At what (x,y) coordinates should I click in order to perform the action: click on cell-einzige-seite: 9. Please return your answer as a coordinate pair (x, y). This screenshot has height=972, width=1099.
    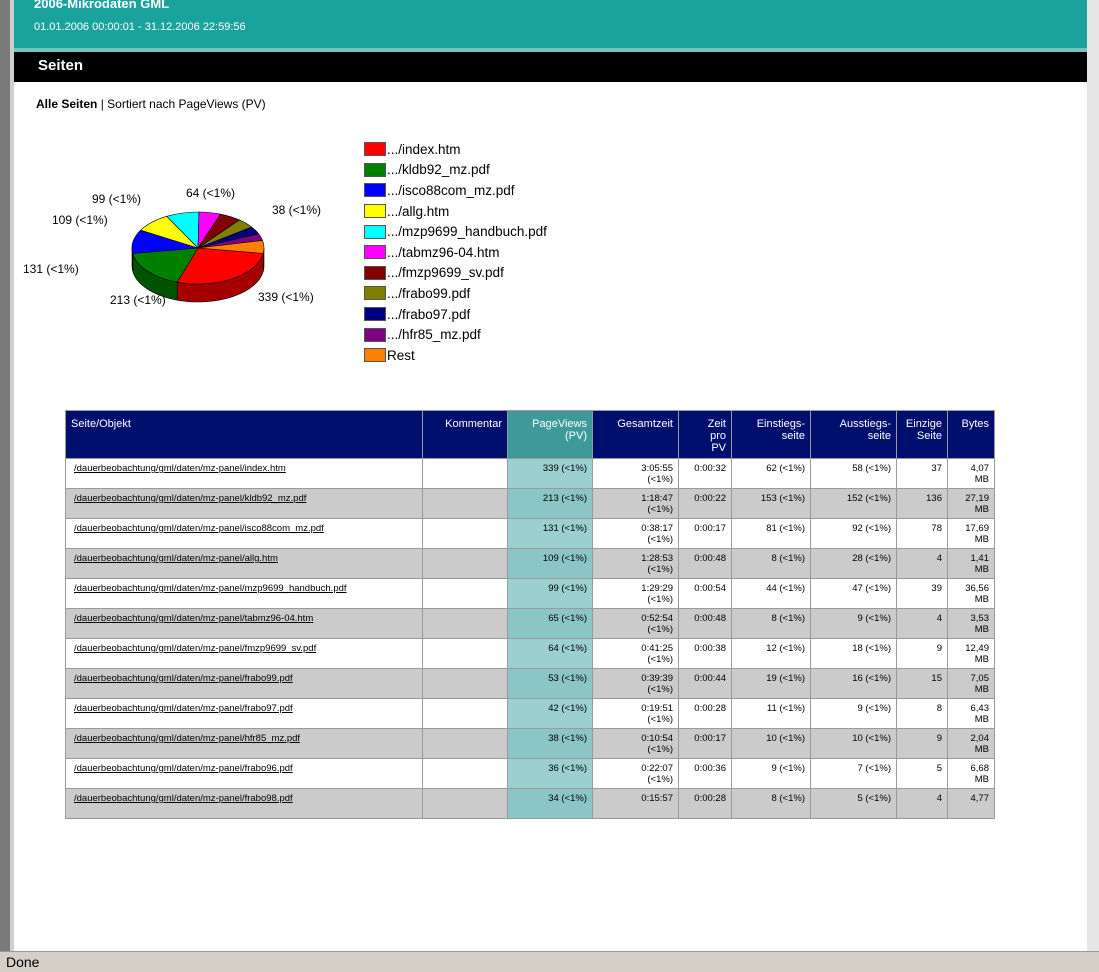
    Looking at the image, I should click on (922, 653).